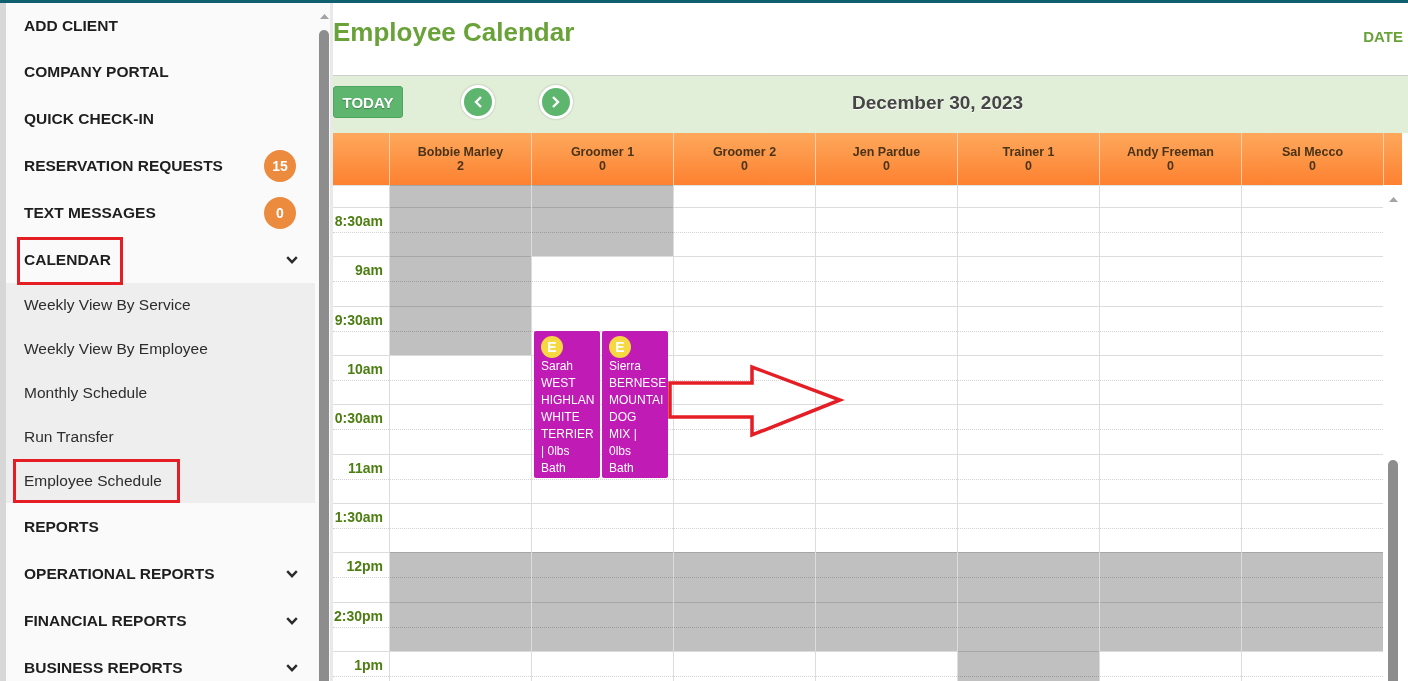  Describe the element at coordinates (358, 418) in the screenshot. I see `time-label: 0:30am` at that location.